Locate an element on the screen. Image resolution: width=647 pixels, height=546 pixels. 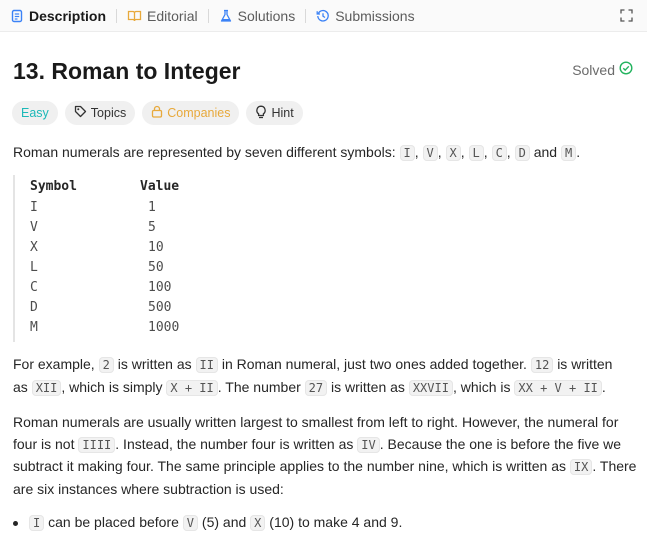
companies-button: Companies is located at coordinates (191, 113).